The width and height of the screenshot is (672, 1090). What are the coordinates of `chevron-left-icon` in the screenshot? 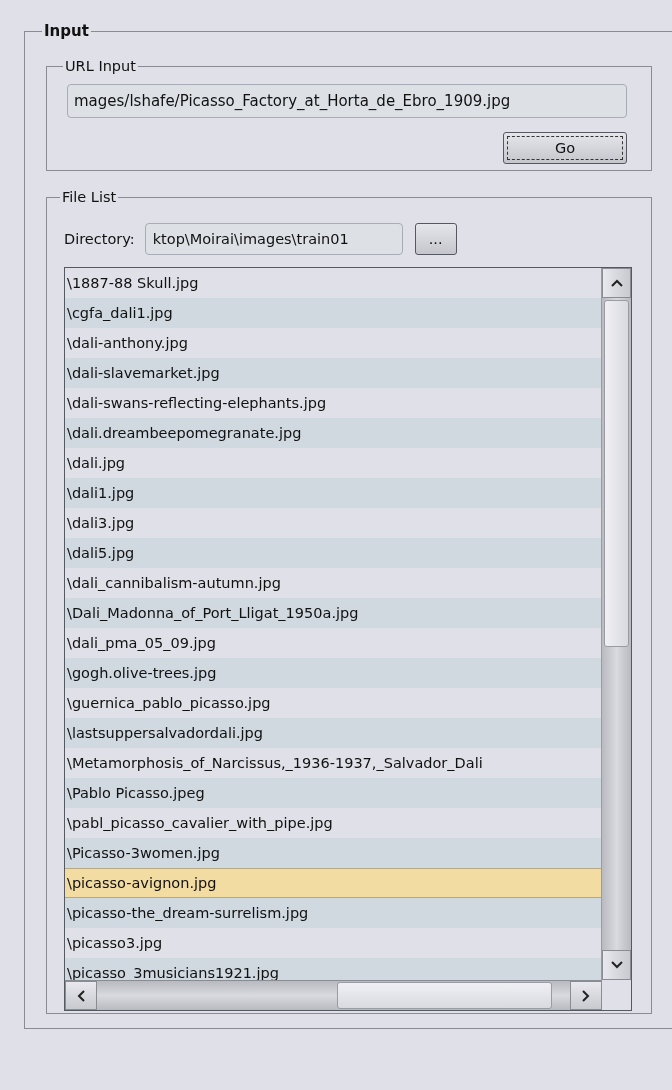 It's located at (81, 995).